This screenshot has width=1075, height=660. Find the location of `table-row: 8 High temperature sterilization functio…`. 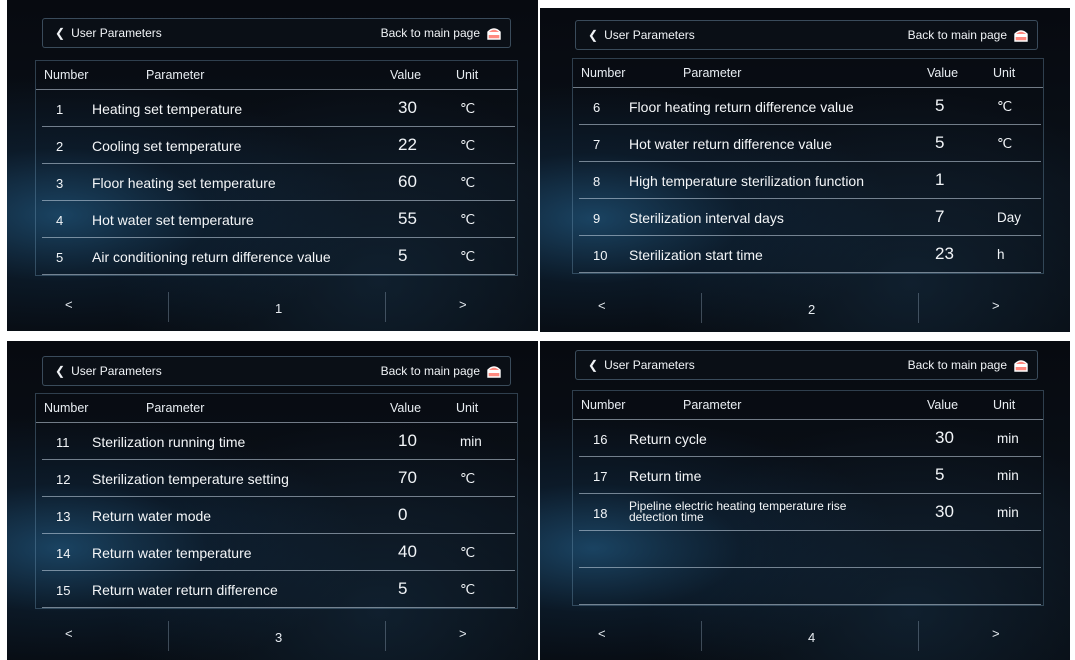

table-row: 8 High temperature sterilization functio… is located at coordinates (810, 180).